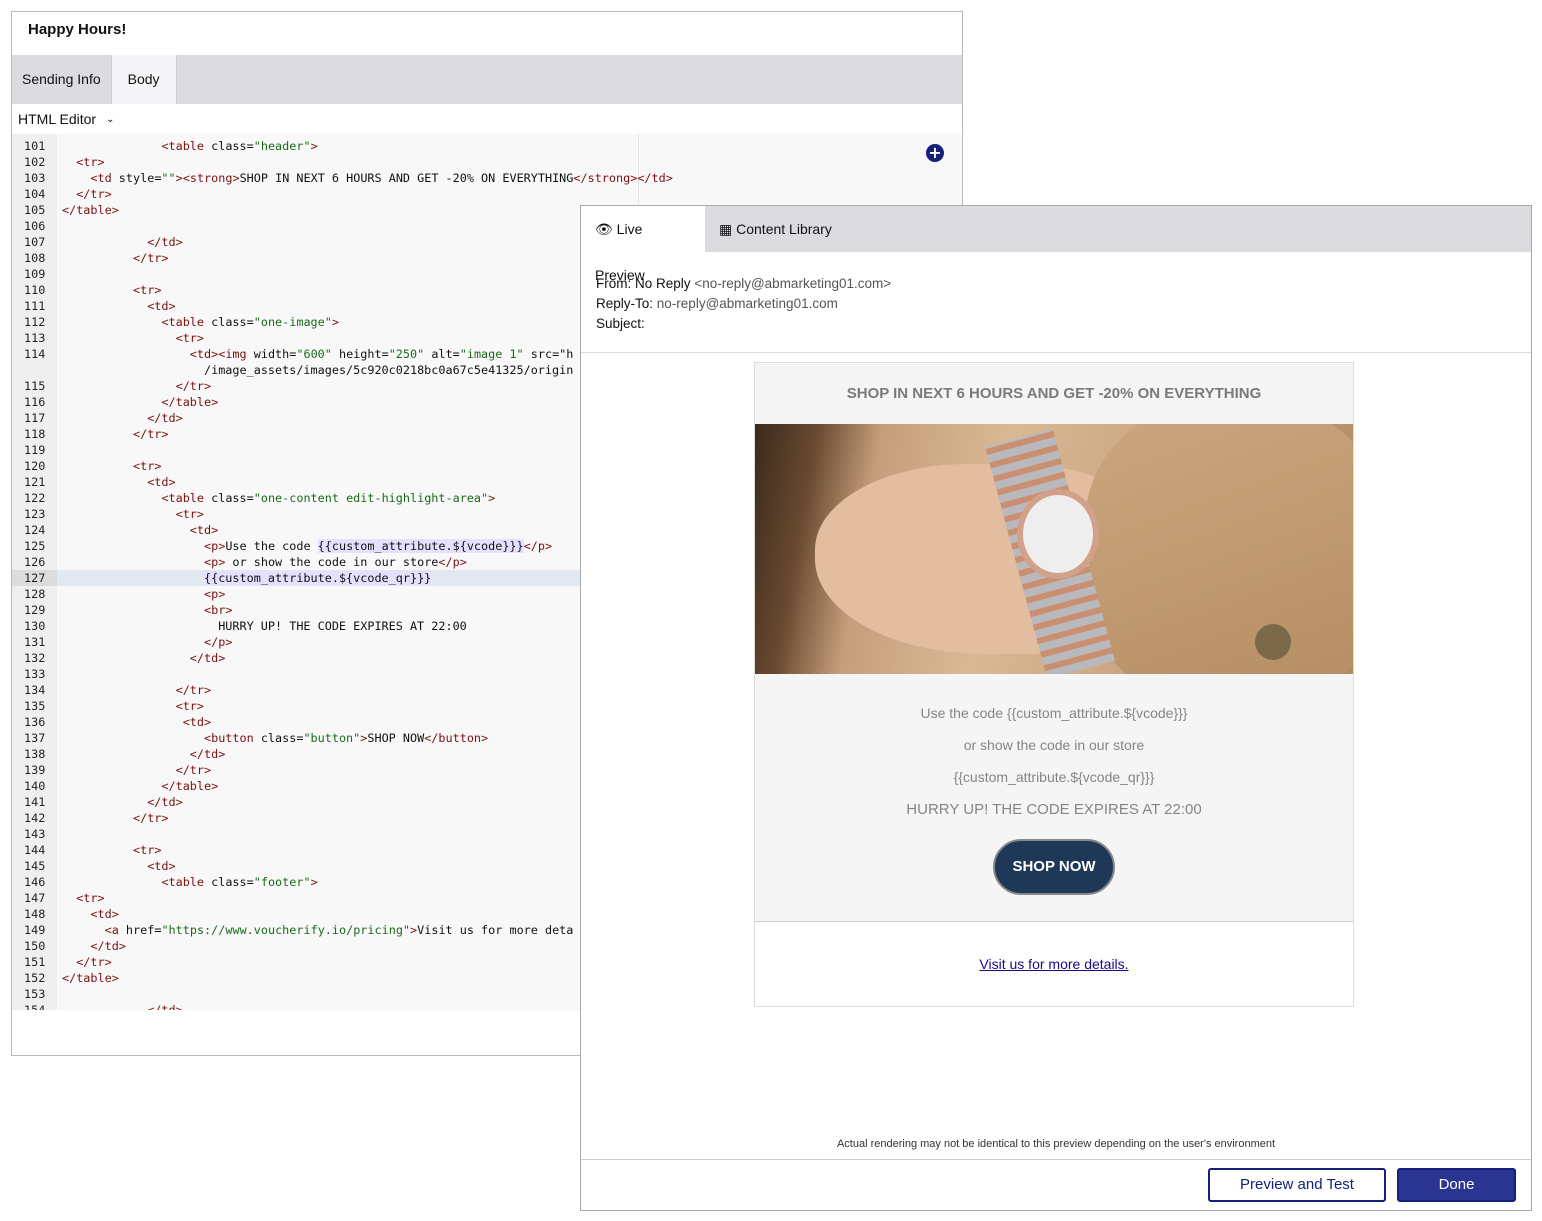 The height and width of the screenshot is (1221, 1542). What do you see at coordinates (1054, 777) in the screenshot?
I see `qr-line: {{custom_attribute.${vcode_qr}}}` at bounding box center [1054, 777].